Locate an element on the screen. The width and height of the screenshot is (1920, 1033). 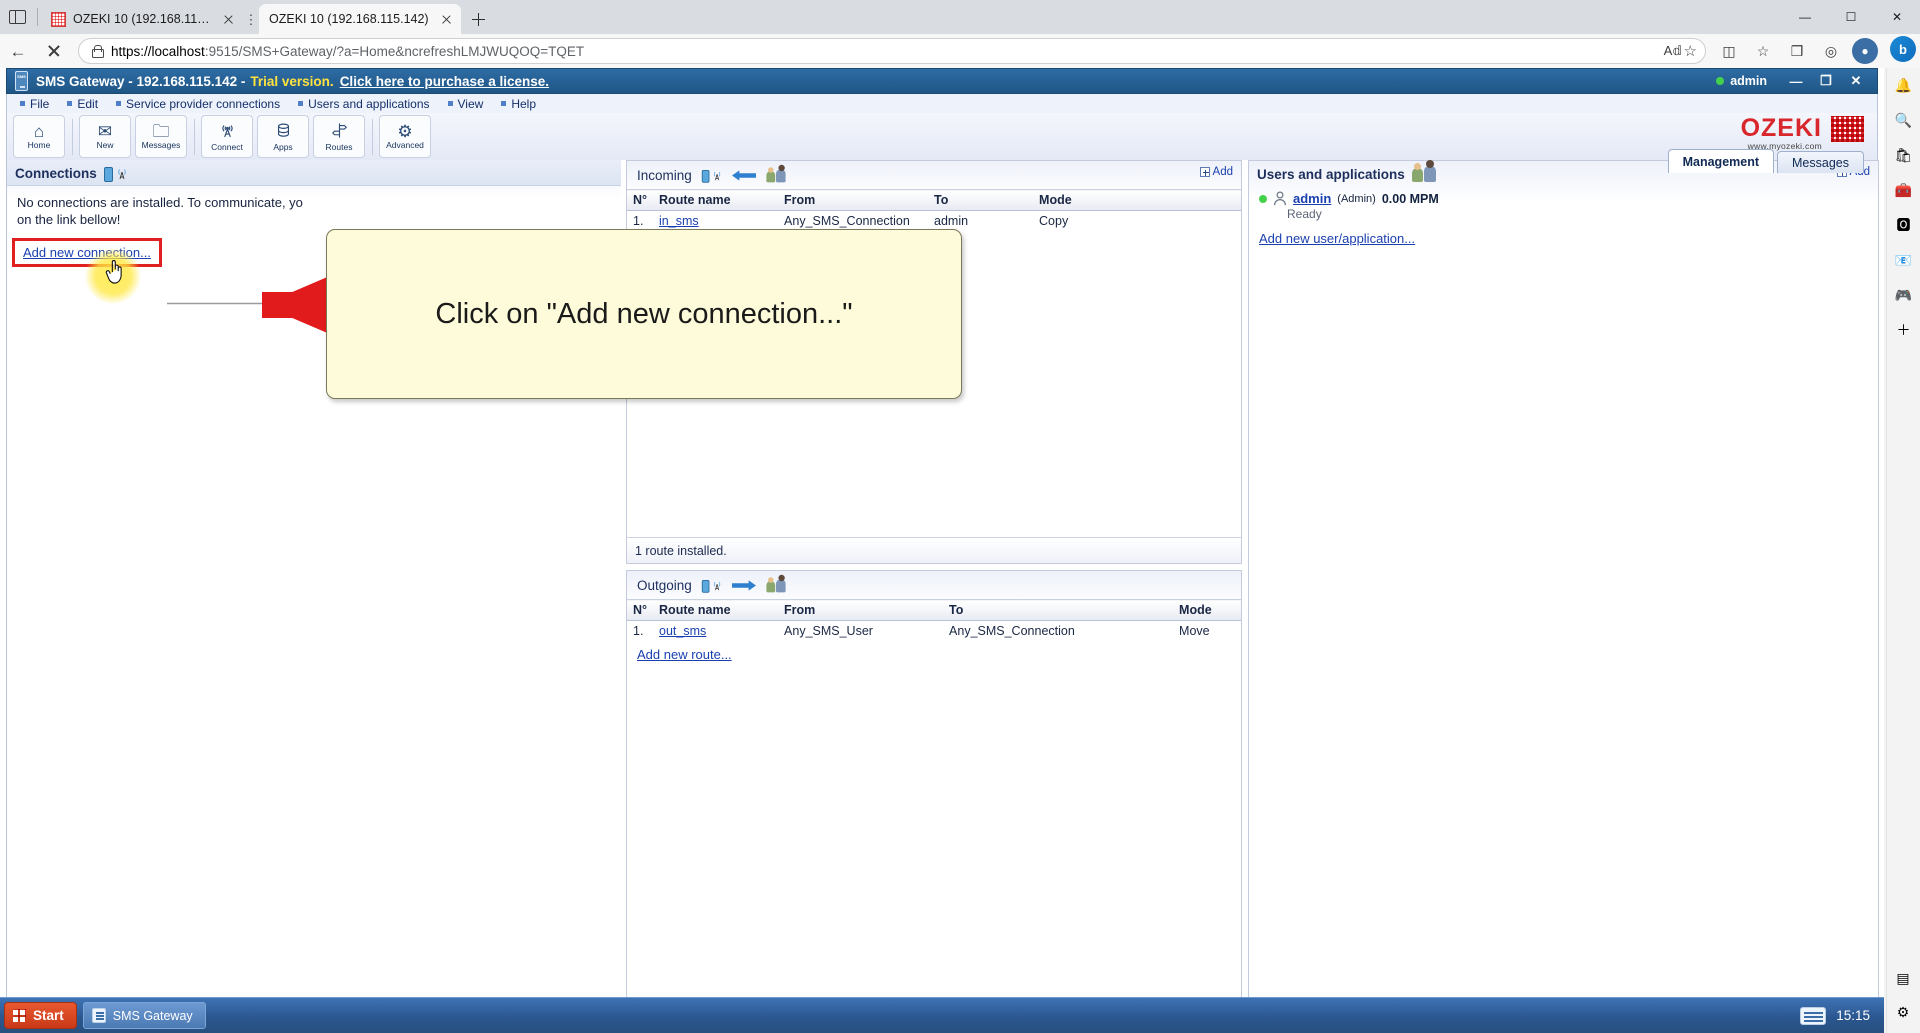
toolbar-button-messages: 🗀 Messages is located at coordinates (161, 136).